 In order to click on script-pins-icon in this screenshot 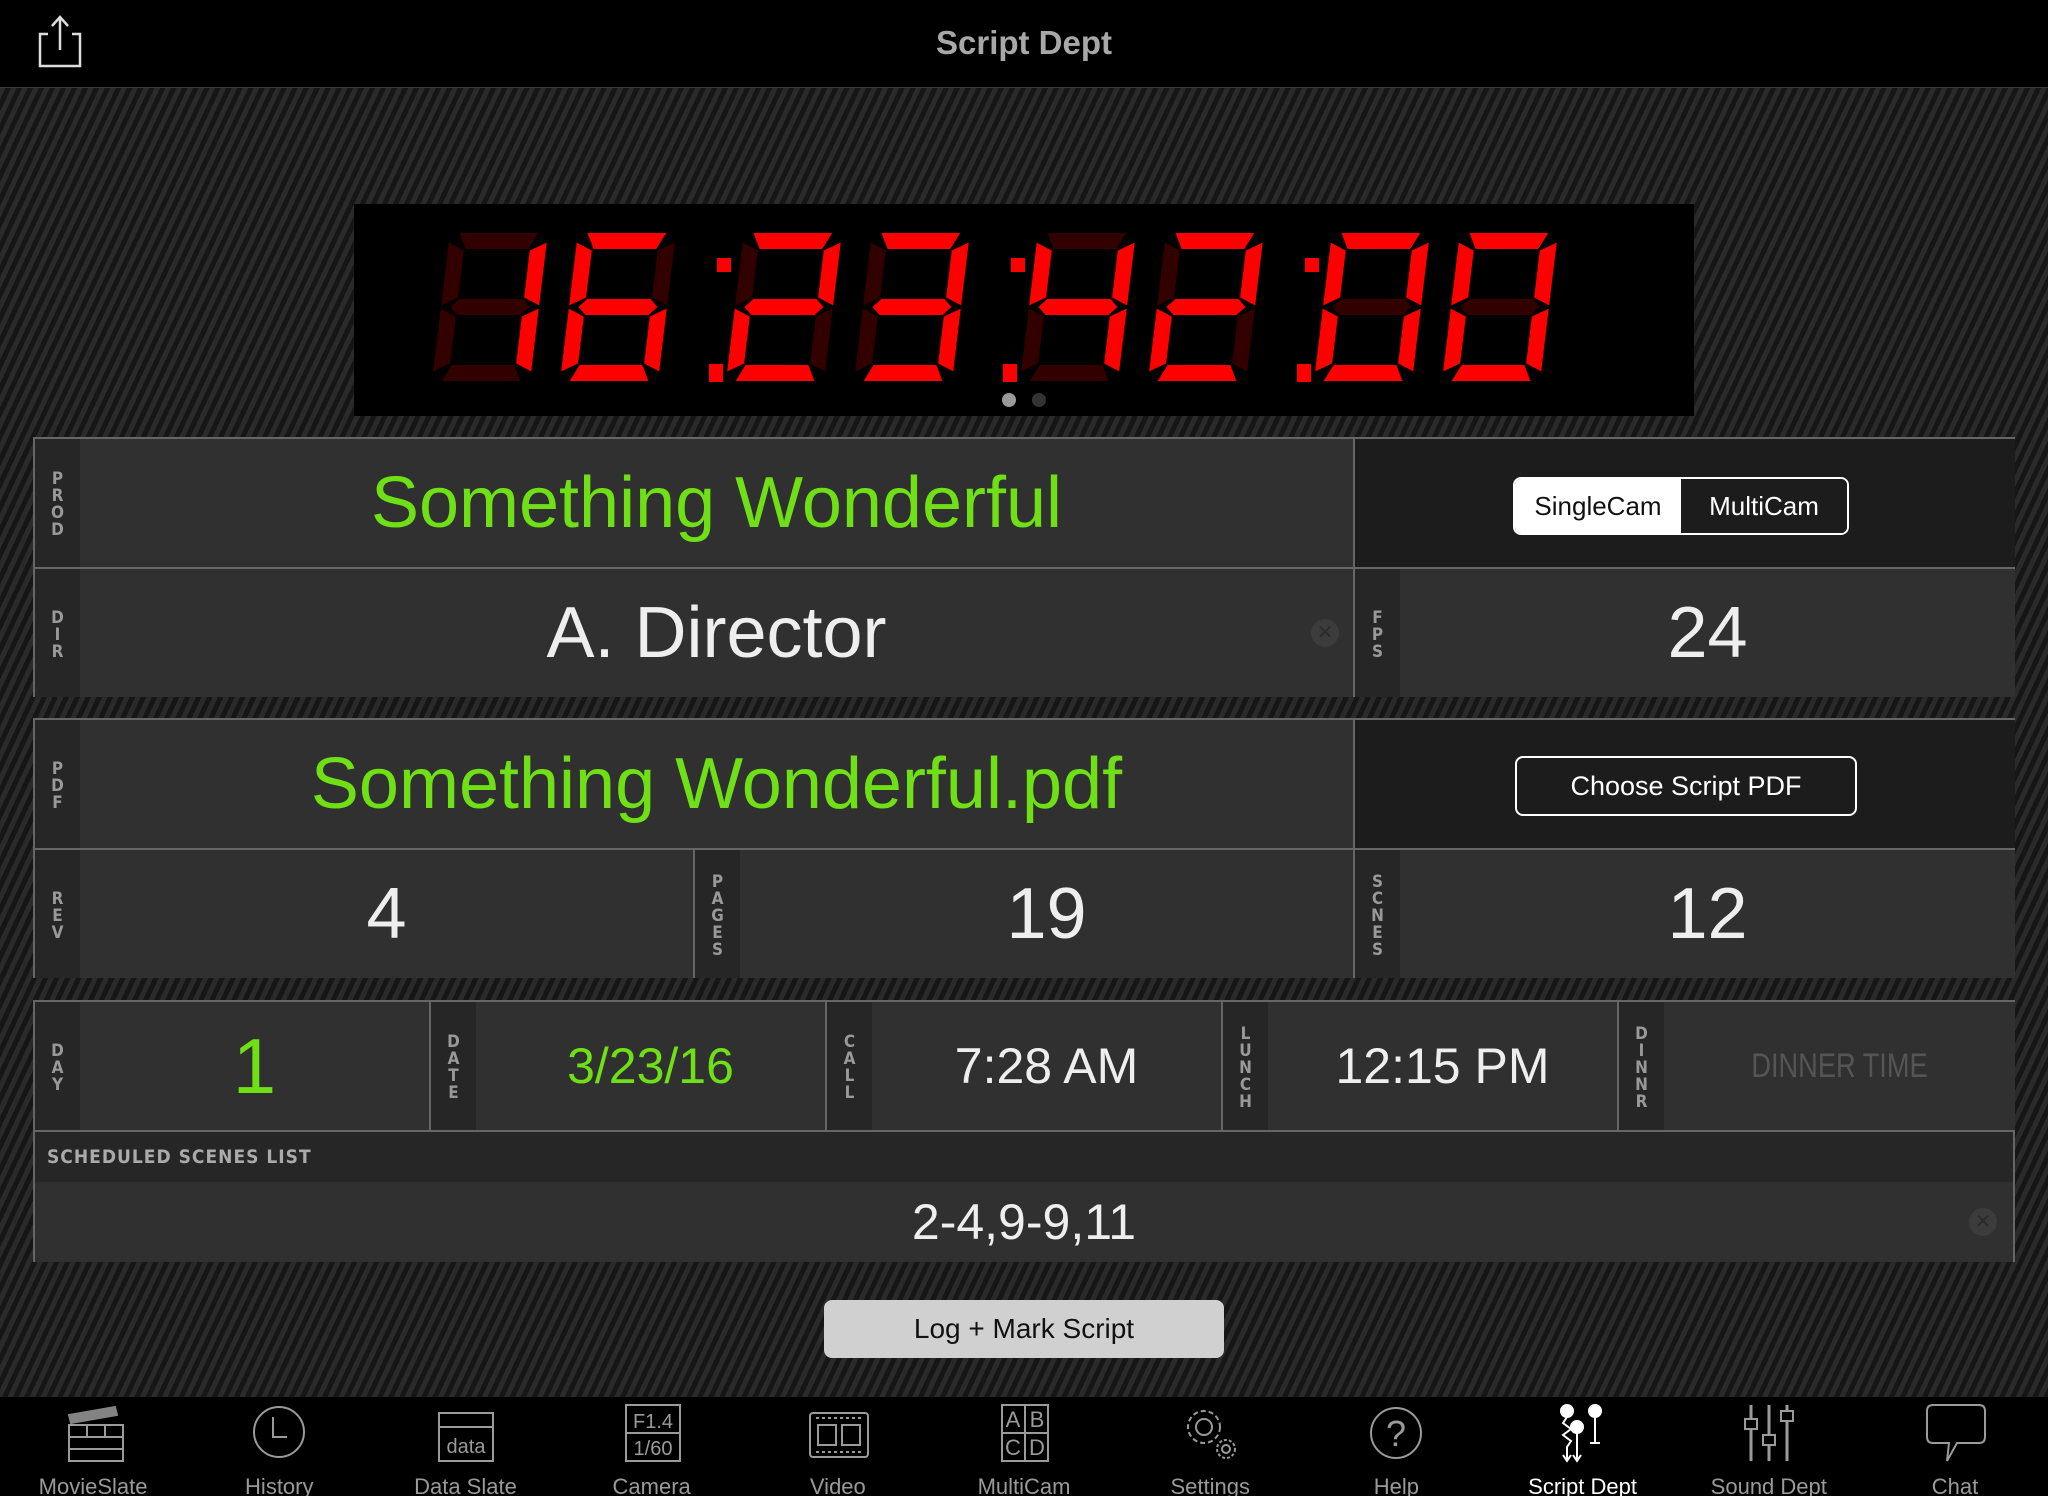, I will do `click(1580, 1433)`.